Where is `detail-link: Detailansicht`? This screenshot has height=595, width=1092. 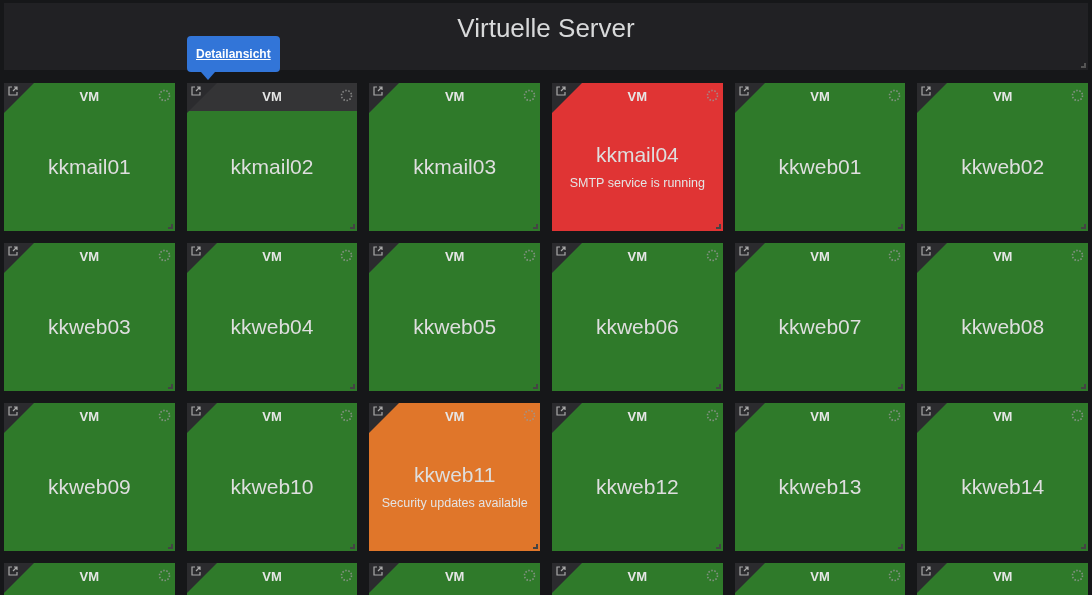
detail-link: Detailansicht is located at coordinates (233, 54).